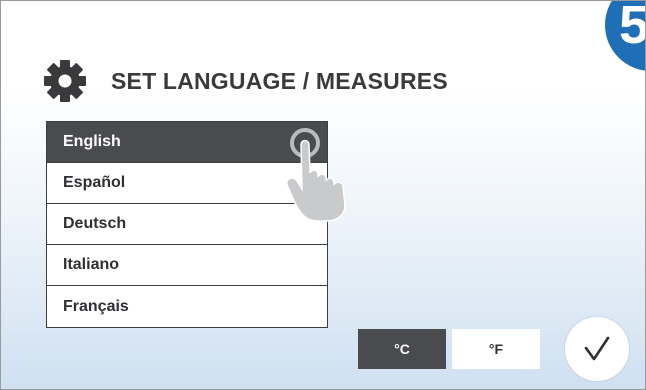 The width and height of the screenshot is (646, 390). What do you see at coordinates (625, 36) in the screenshot?
I see `step-badge: 5` at bounding box center [625, 36].